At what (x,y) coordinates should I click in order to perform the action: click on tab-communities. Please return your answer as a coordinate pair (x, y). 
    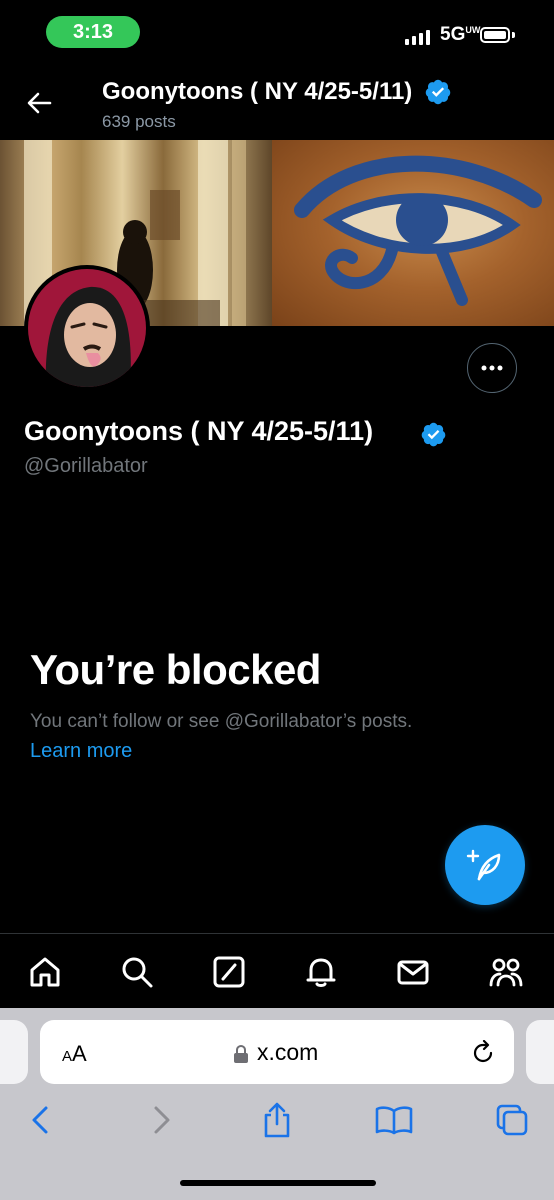
    Looking at the image, I should click on (506, 972).